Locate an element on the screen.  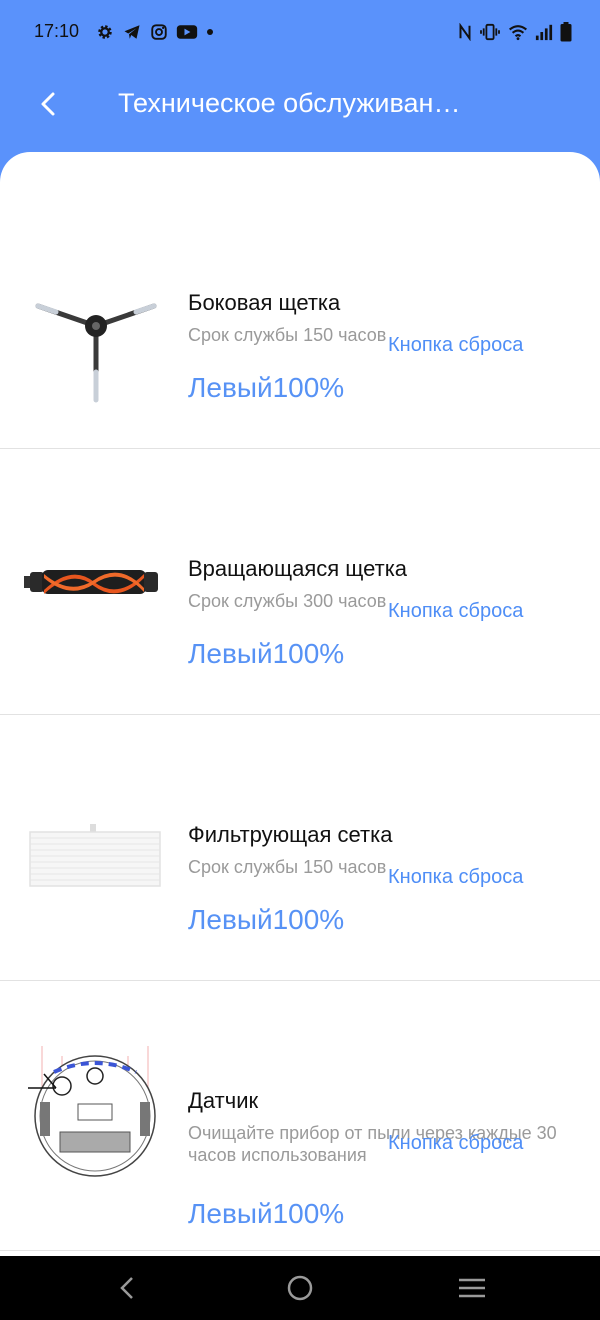
telegram-icon is located at coordinates (132, 32).